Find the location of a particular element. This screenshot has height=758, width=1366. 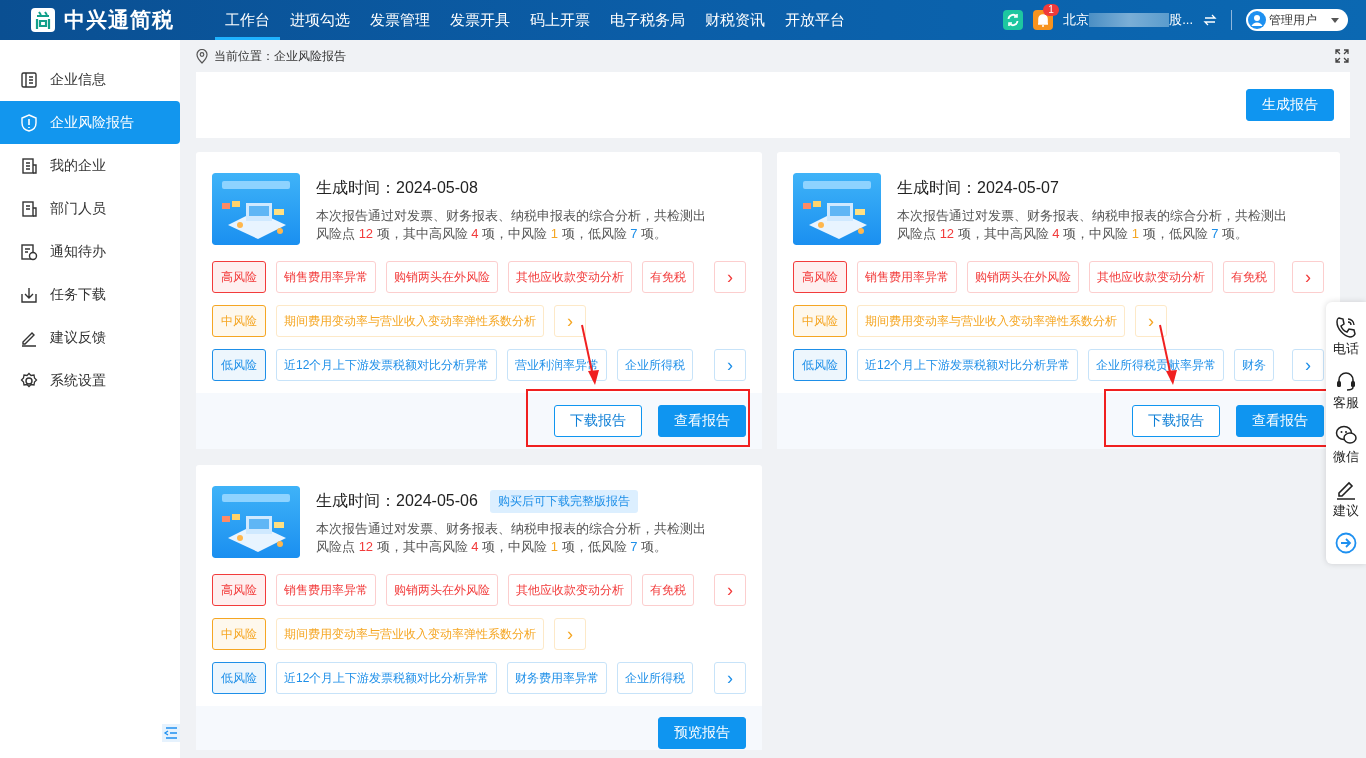

breadcrumb: 当前位置：企业风险报告 is located at coordinates (280, 56).